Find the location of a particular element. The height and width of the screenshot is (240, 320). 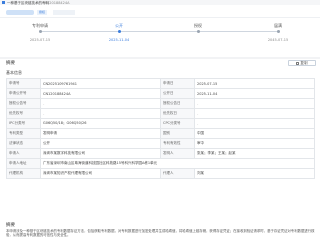

info-key: 申请人 is located at coordinates (23, 153).